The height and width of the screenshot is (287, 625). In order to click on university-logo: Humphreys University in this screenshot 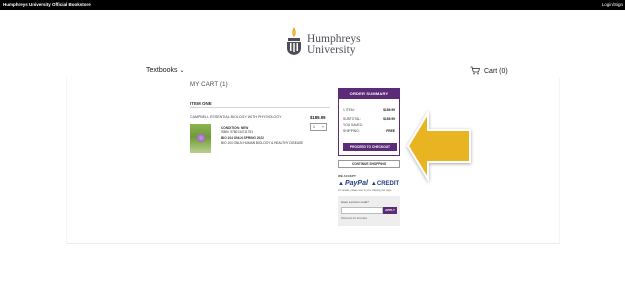, I will do `click(329, 46)`.